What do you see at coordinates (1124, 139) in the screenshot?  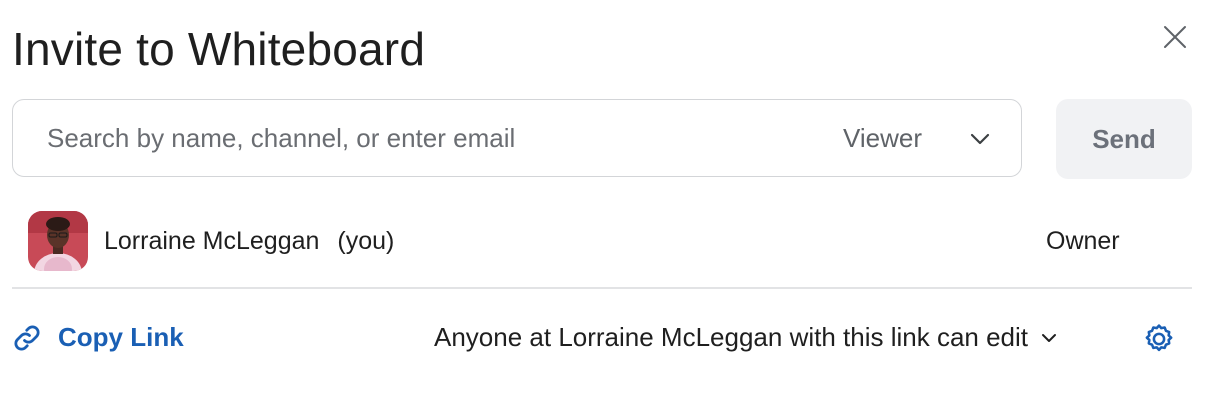 I see `send-button: Send` at bounding box center [1124, 139].